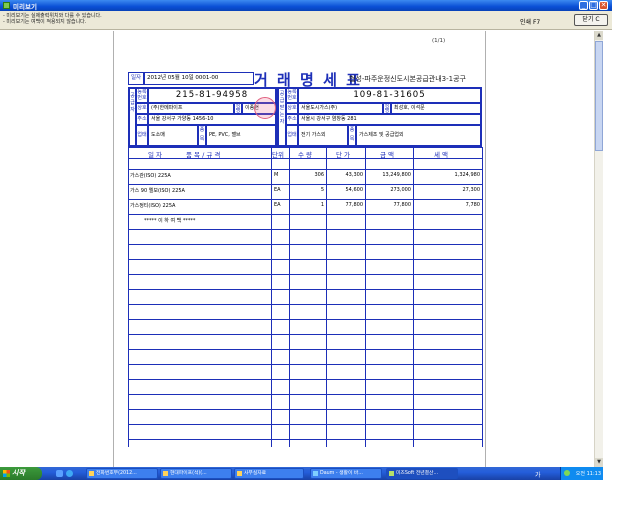  Describe the element at coordinates (142, 108) in the screenshot. I see `supplier-company-label: 상호` at that location.